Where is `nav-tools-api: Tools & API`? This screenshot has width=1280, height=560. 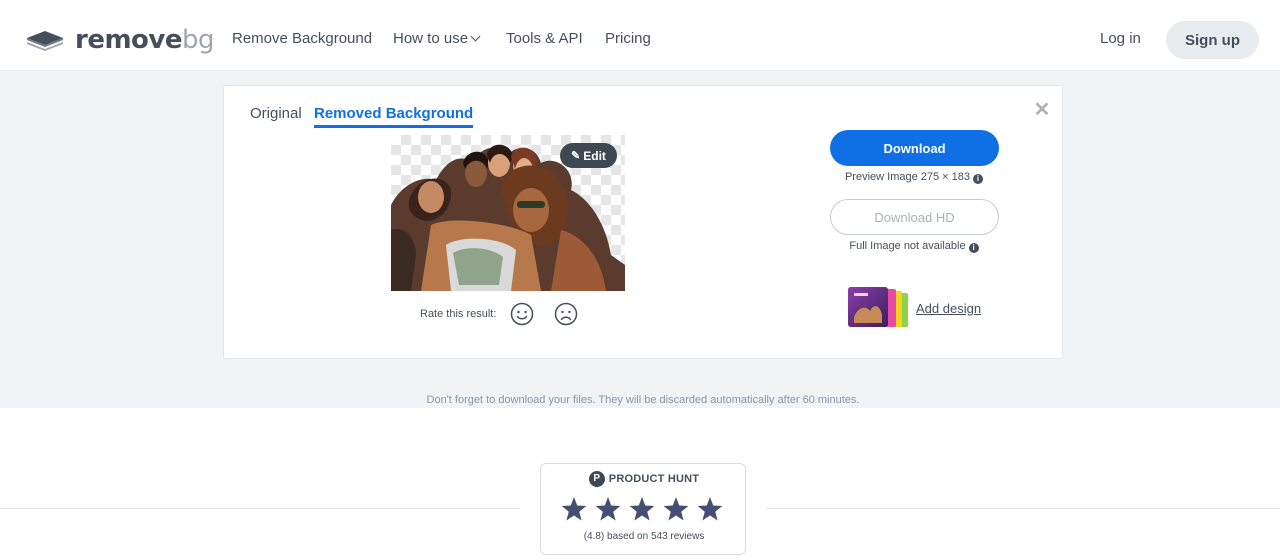 nav-tools-api: Tools & API is located at coordinates (544, 38).